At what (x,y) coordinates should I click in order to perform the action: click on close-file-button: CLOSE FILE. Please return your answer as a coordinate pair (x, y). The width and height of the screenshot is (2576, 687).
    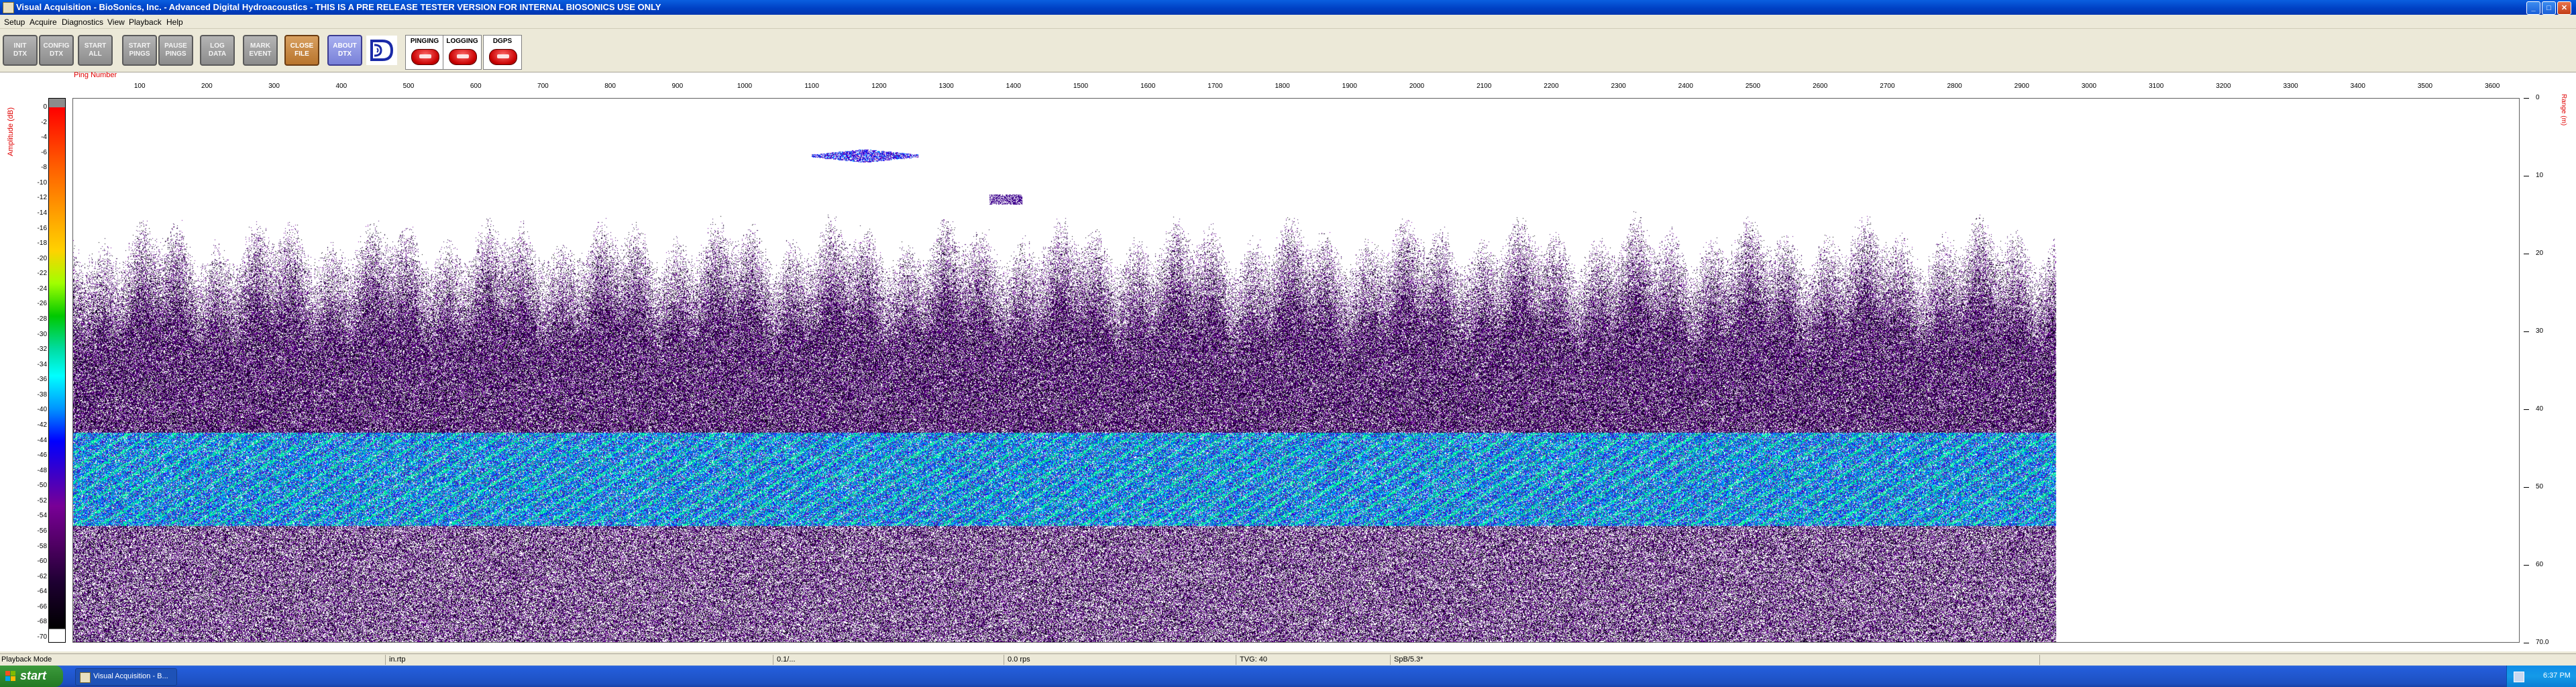
    Looking at the image, I should click on (301, 50).